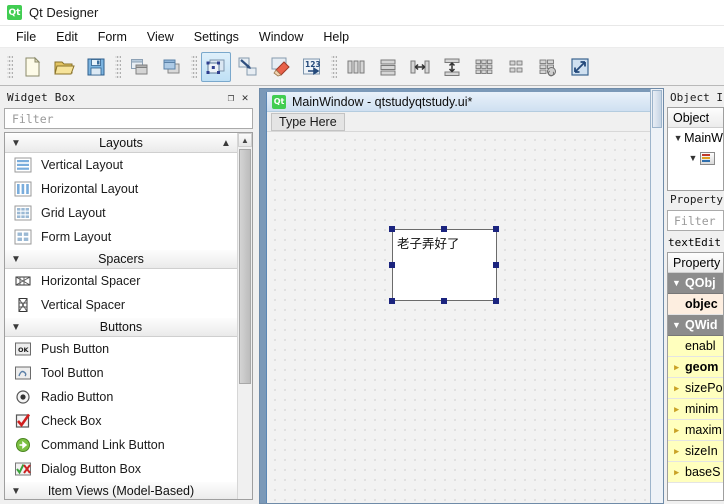  I want to click on widget-box-filter-input, so click(128, 118).